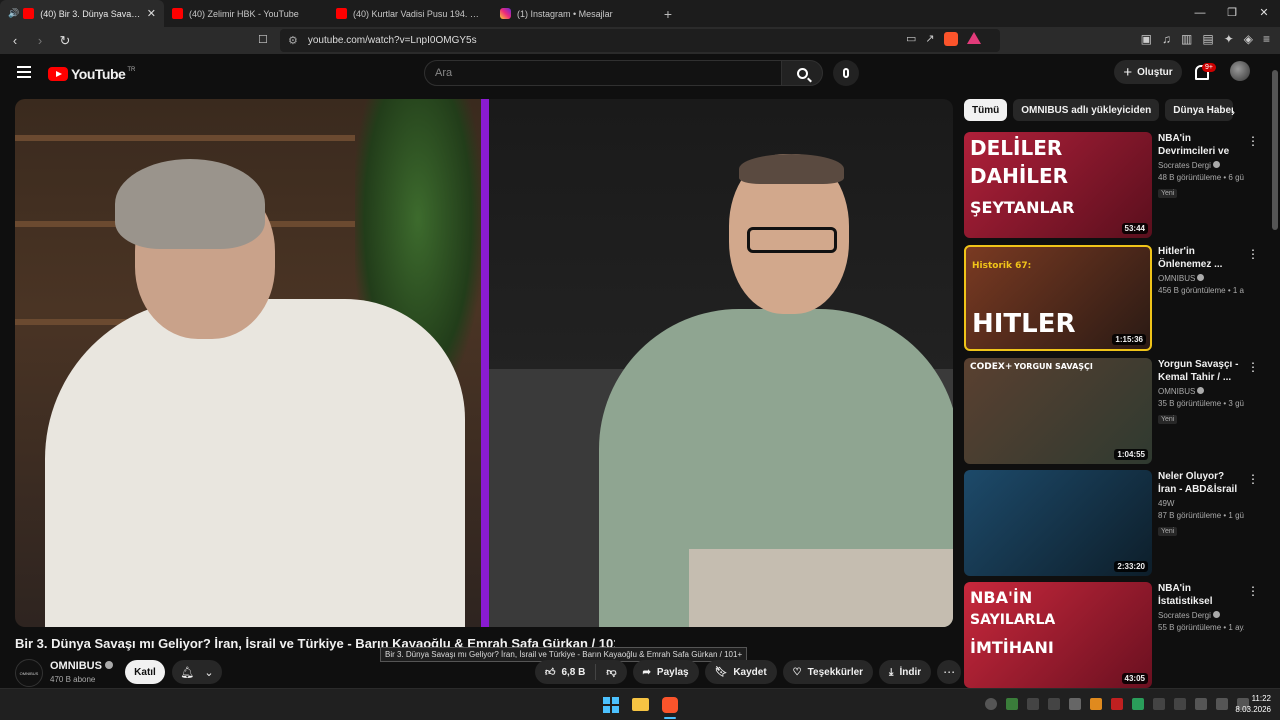 This screenshot has height=720, width=1280. I want to click on brave-rewards-icon, so click(973, 38).